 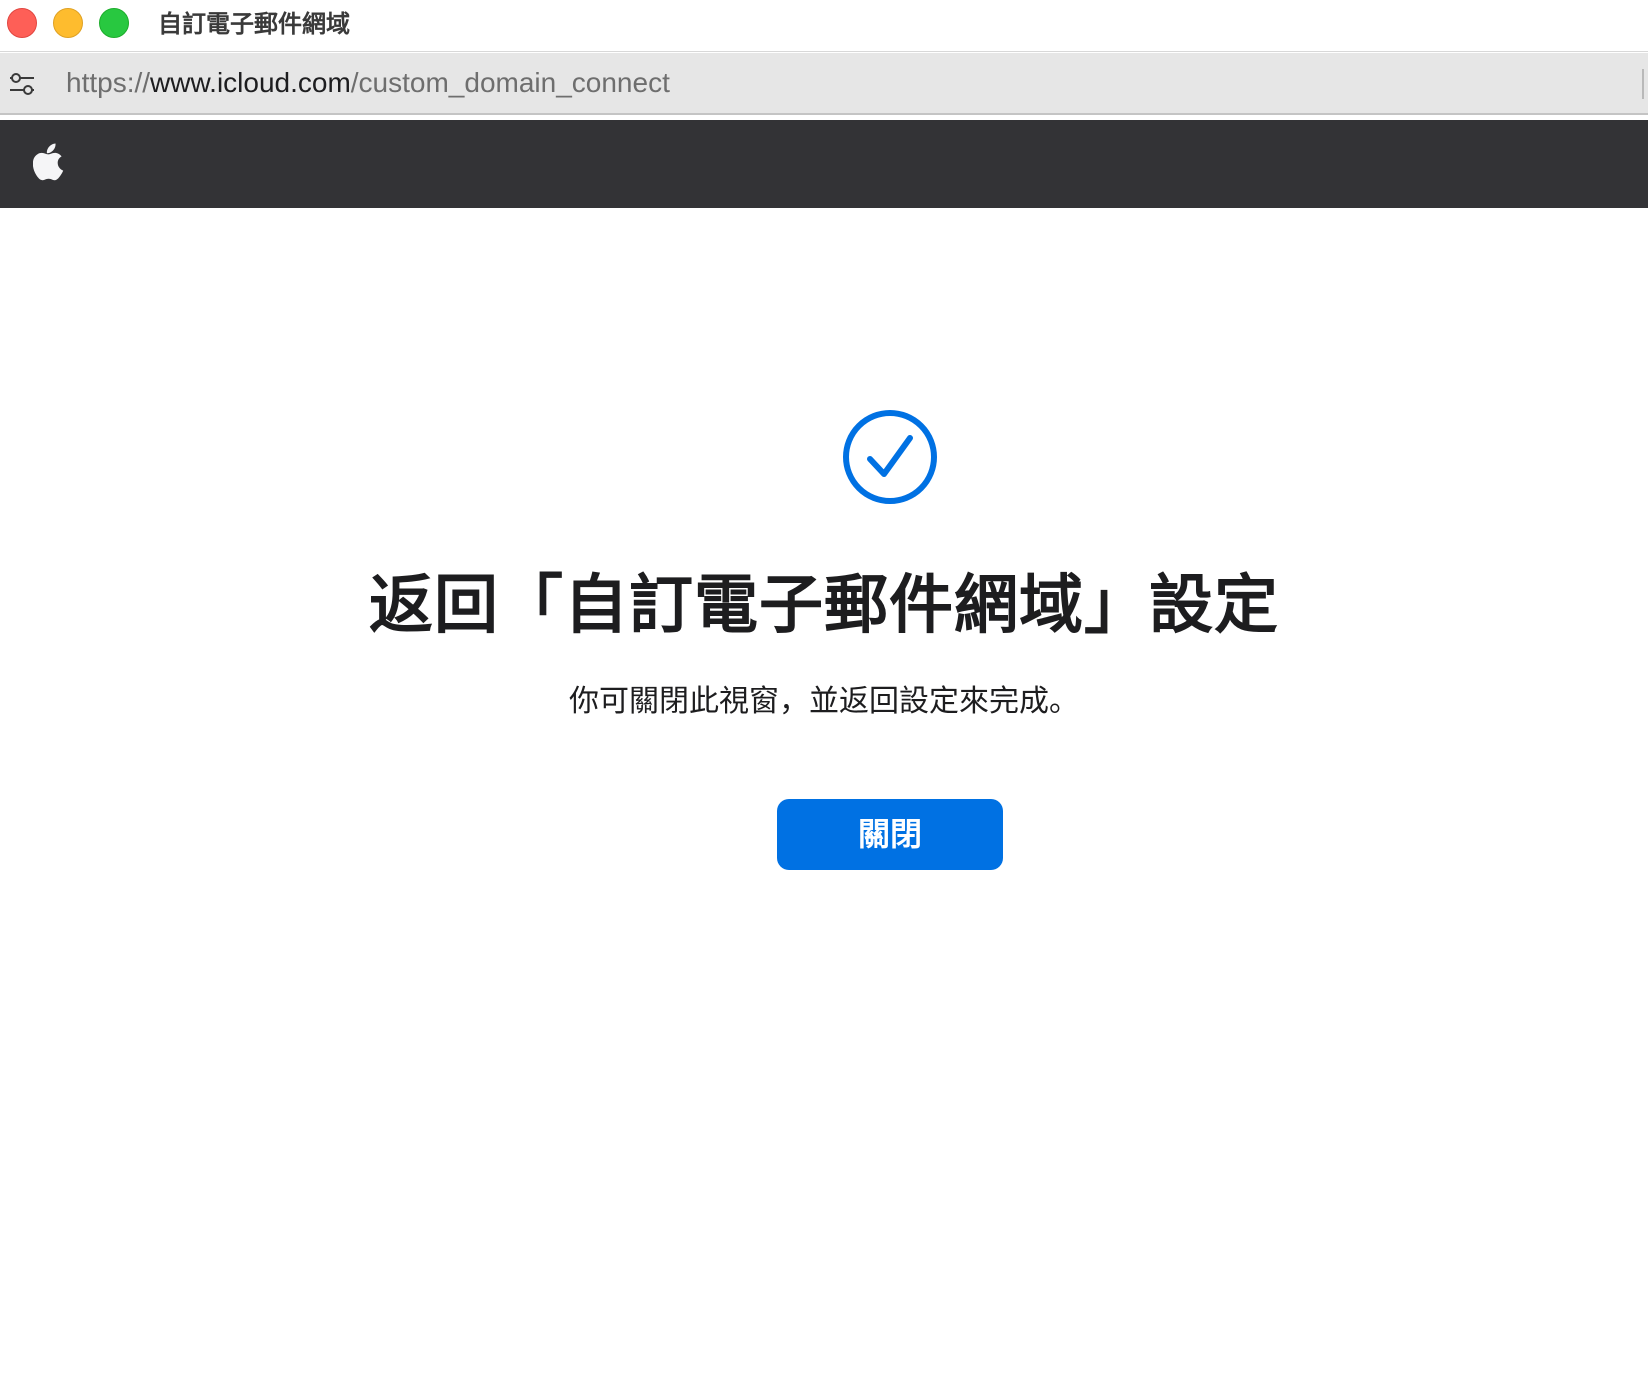 I want to click on title-bar: 自訂電子郵件網域, so click(x=824, y=26).